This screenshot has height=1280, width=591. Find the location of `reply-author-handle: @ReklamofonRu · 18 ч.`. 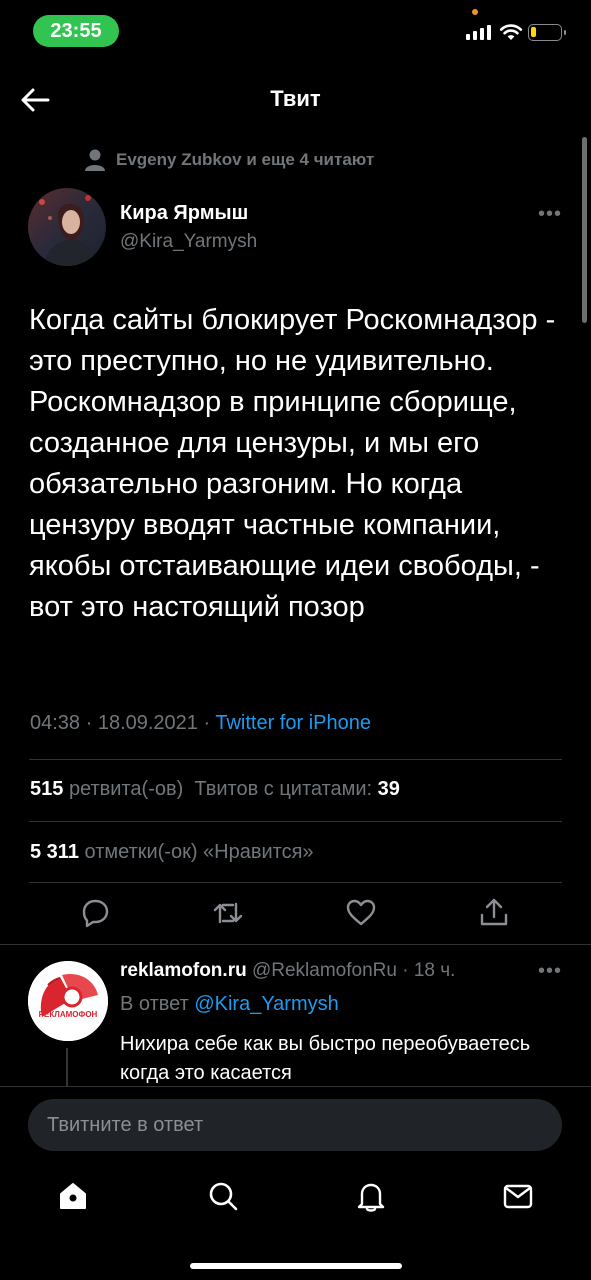

reply-author-handle: @ReklamofonRu · 18 ч. is located at coordinates (353, 970).